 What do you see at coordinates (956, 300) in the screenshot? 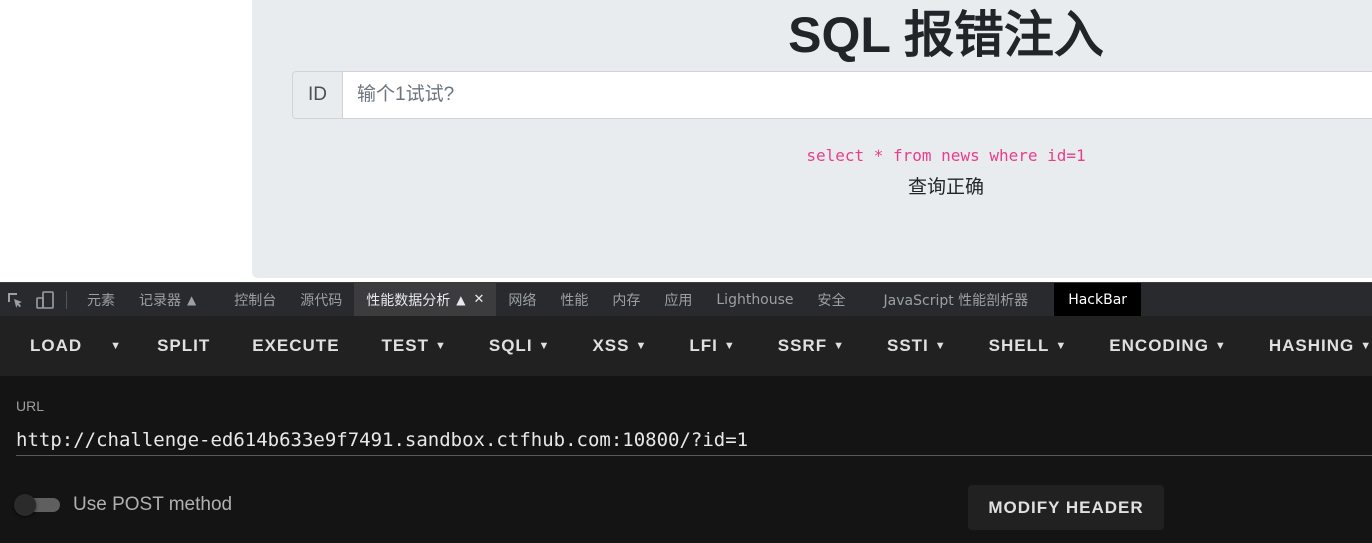
I see `tab-js-profiler: JavaScript 性能剖析器` at bounding box center [956, 300].